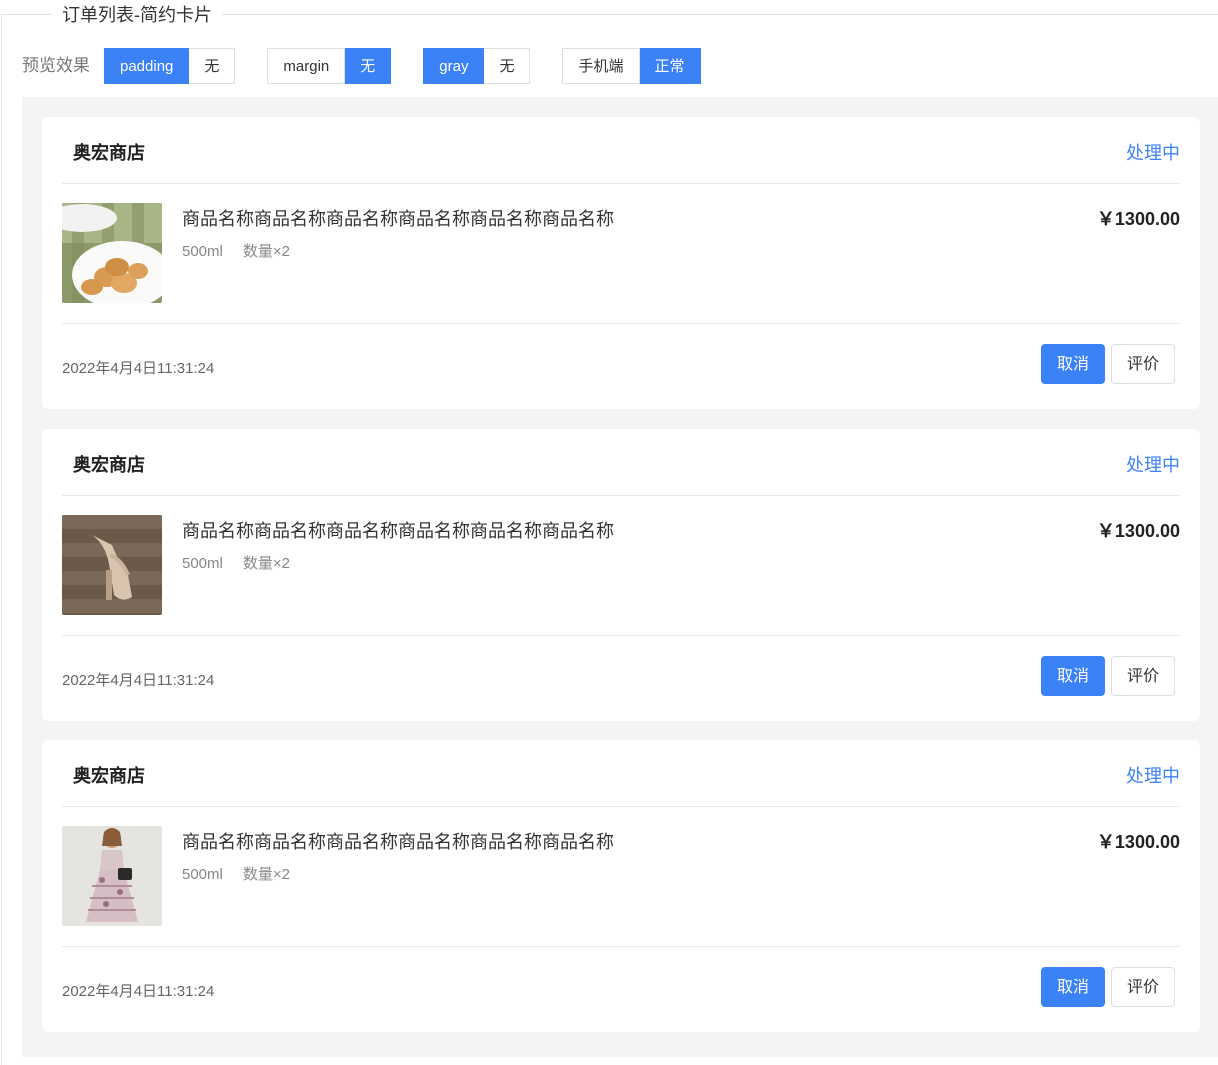  What do you see at coordinates (137, 15) in the screenshot?
I see `section-title: 订单列表-简约卡片` at bounding box center [137, 15].